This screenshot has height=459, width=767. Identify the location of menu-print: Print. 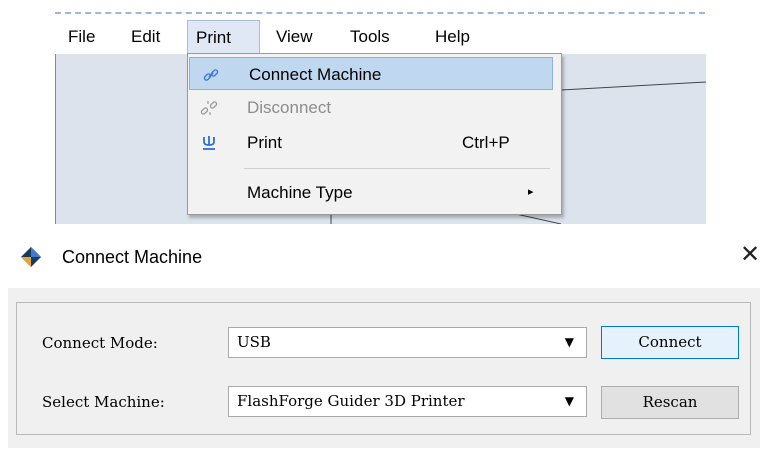
(223, 37).